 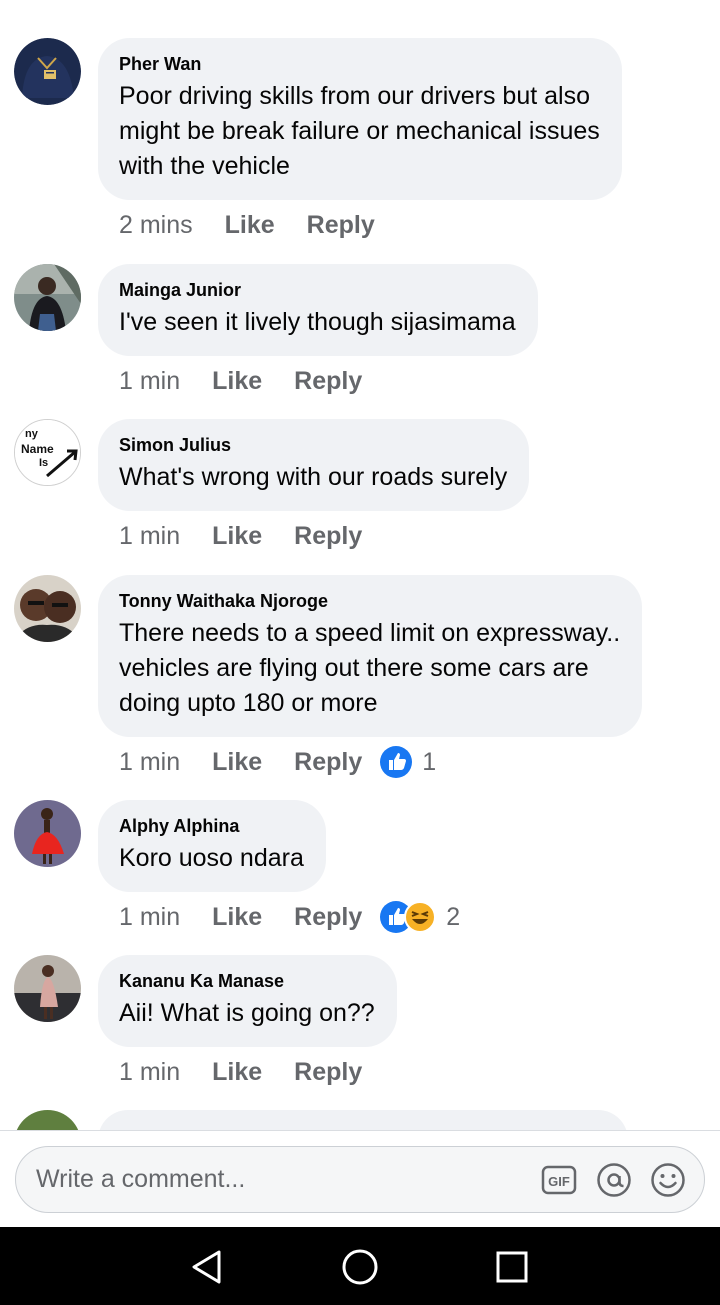 I want to click on comment-text: Aii! What is going on??, so click(x=247, y=1013).